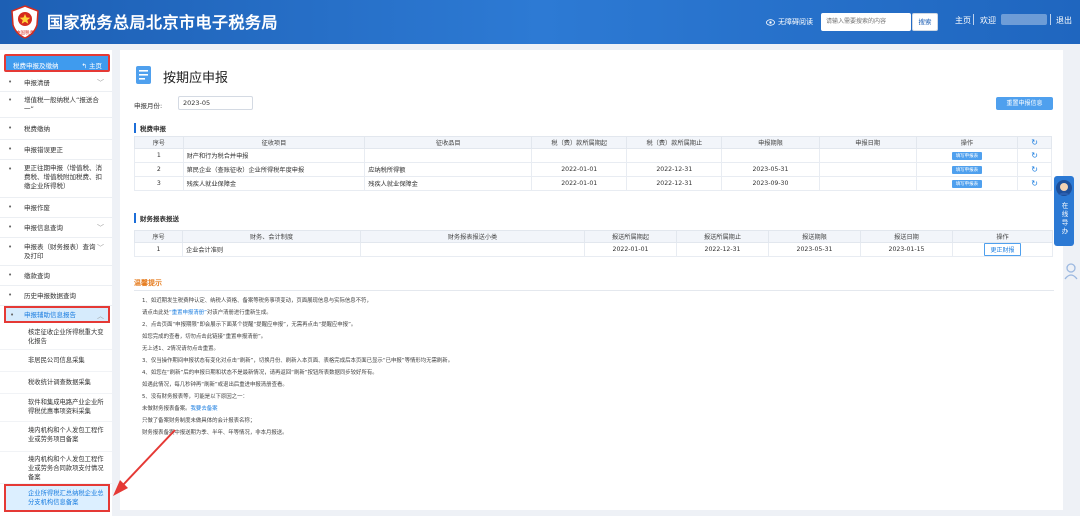  Describe the element at coordinates (56, 437) in the screenshot. I see `submenu-item-project-filing: 境内机构和个人发包工程作业或劳务项目备案` at that location.